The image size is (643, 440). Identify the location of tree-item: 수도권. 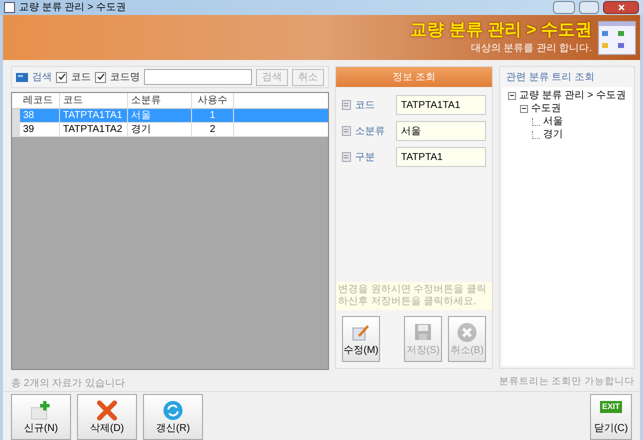
(546, 108).